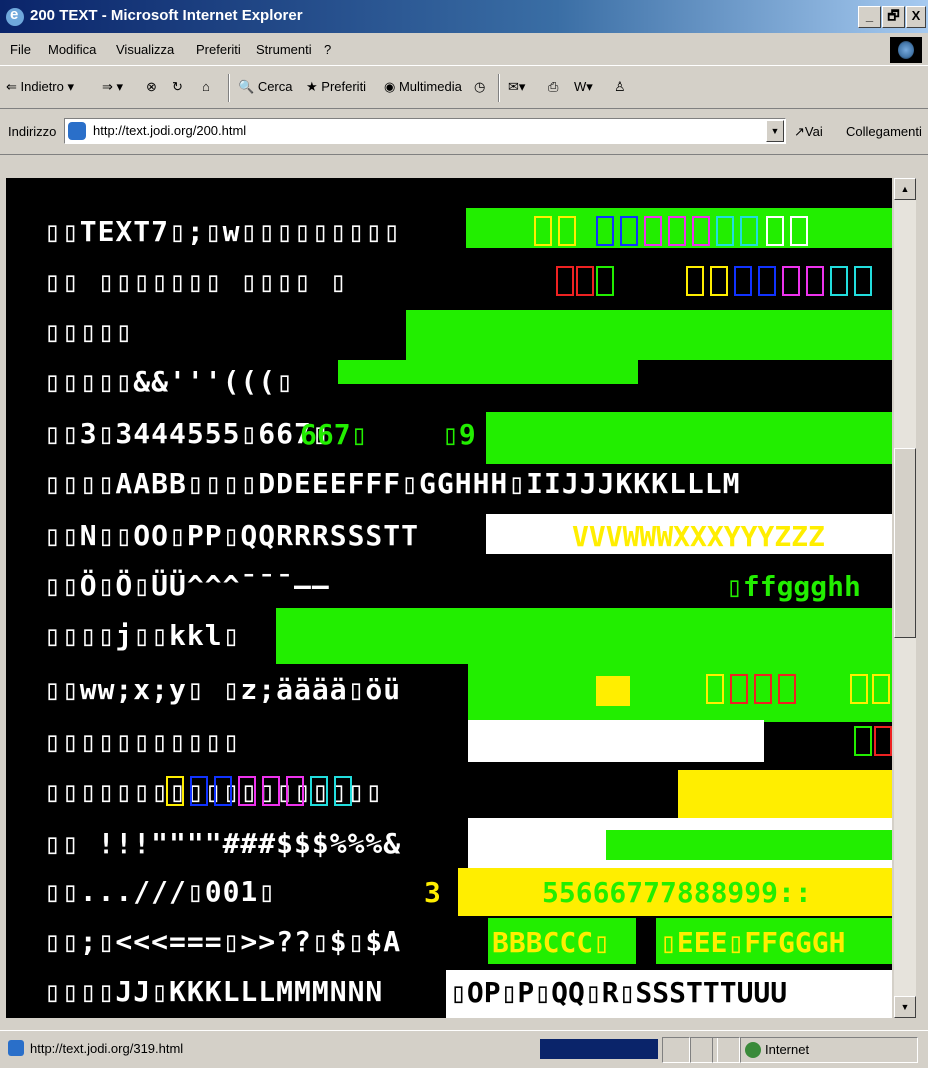  I want to click on print-icon: ⎙, so click(553, 87).